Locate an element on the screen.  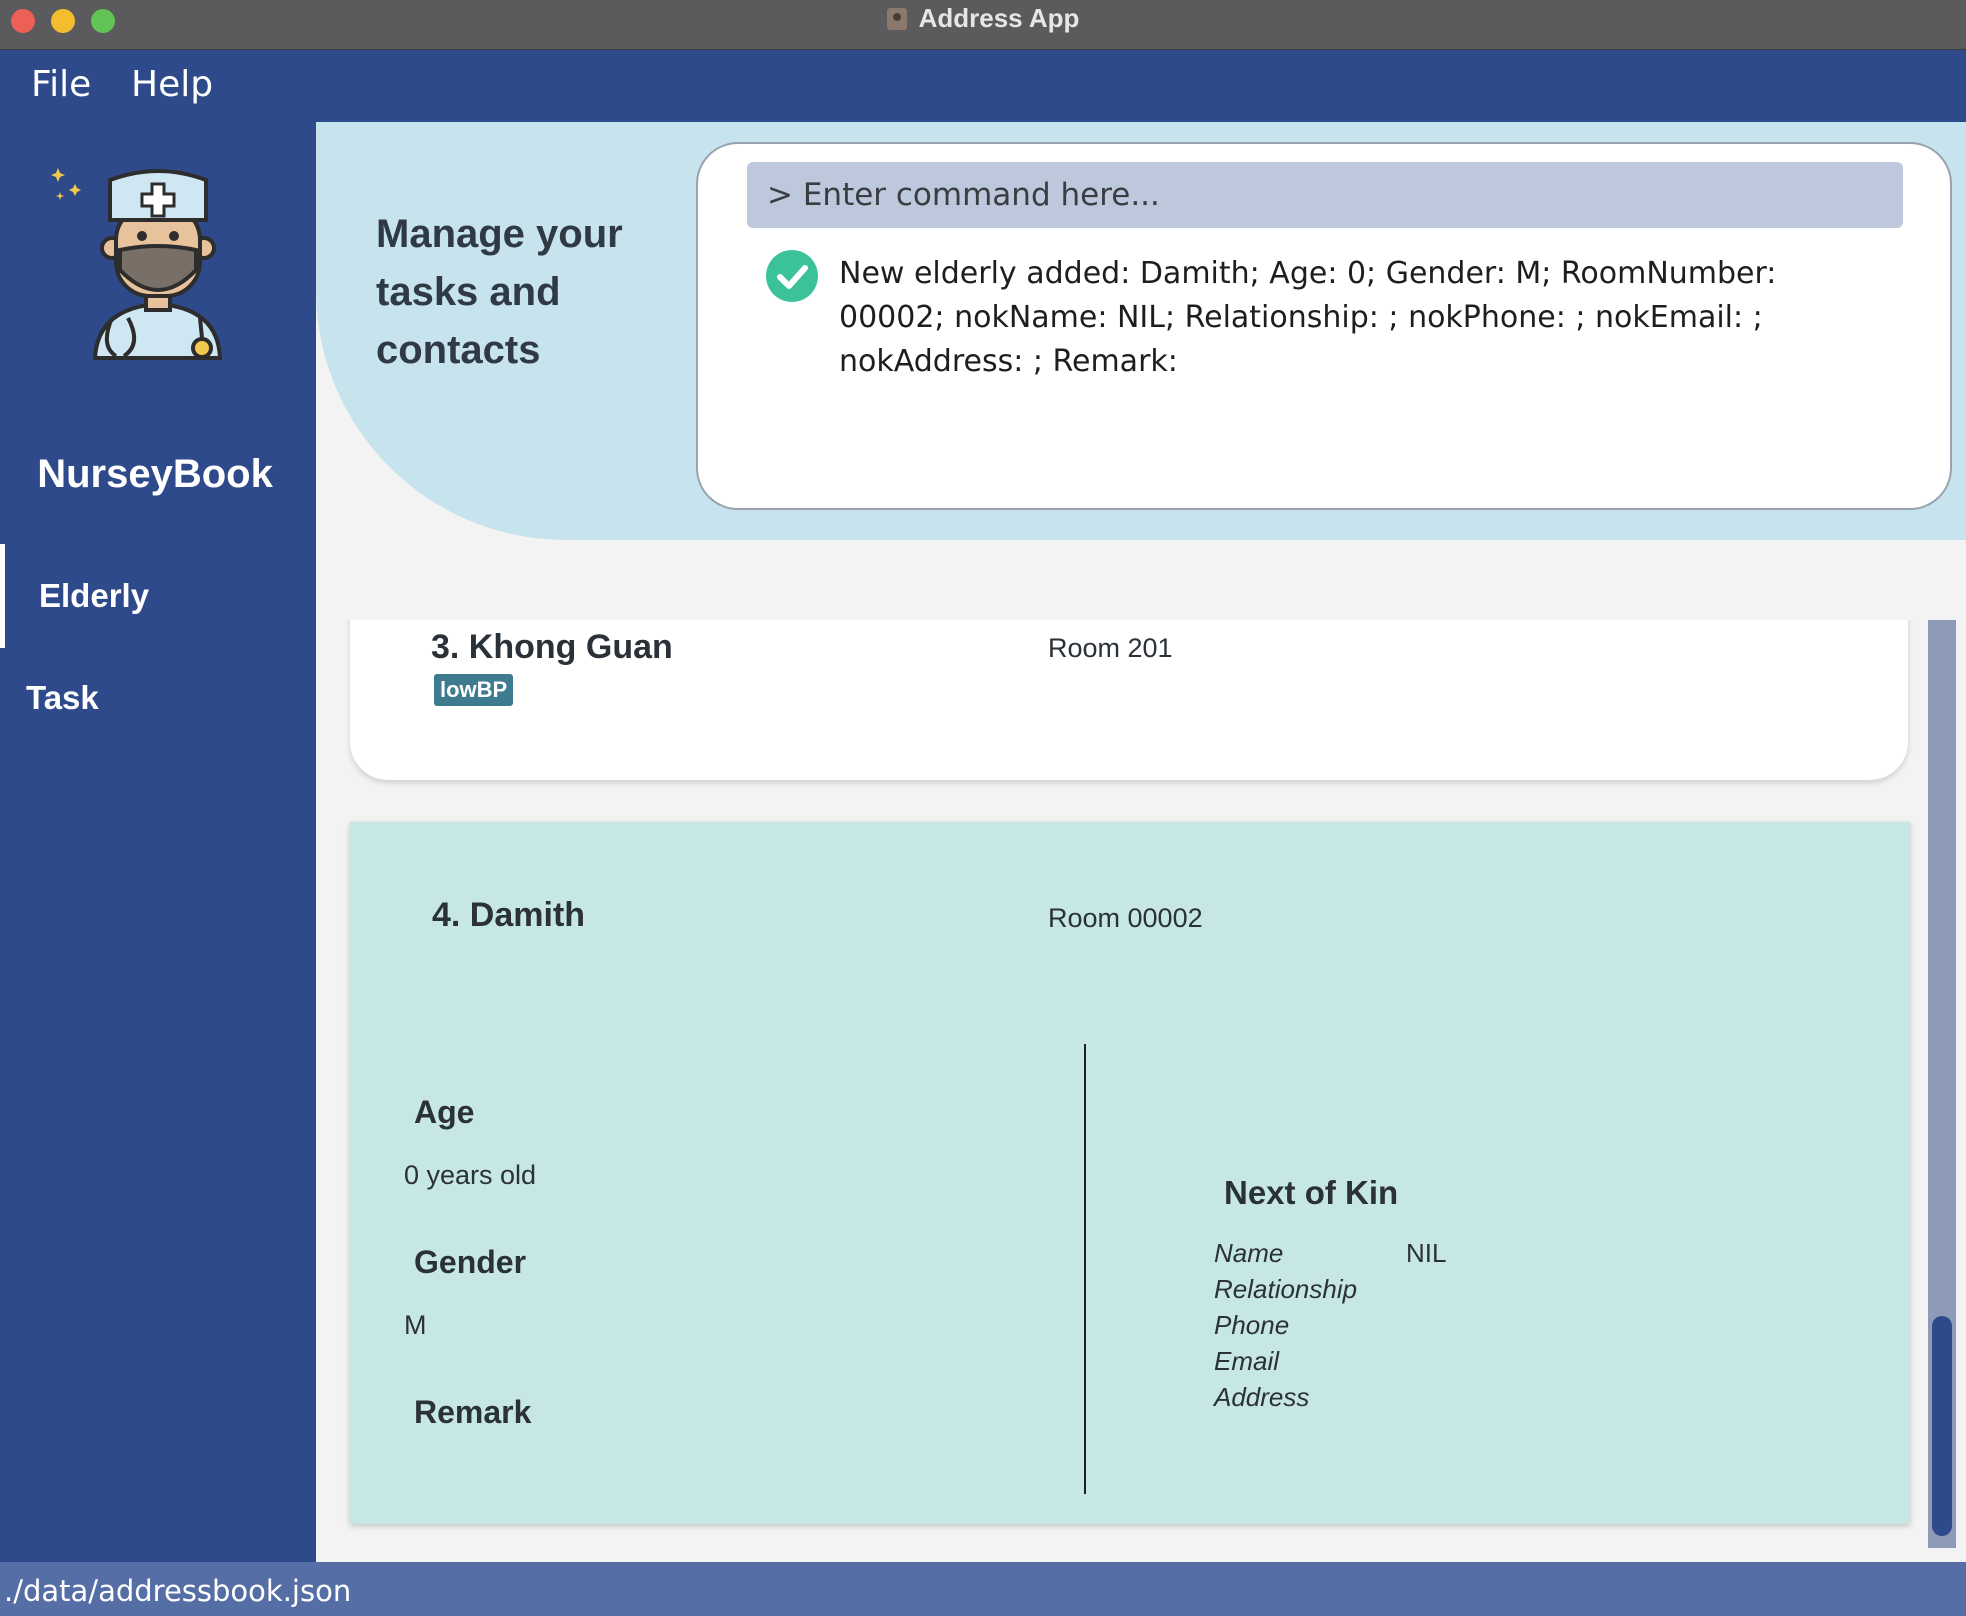
command-input is located at coordinates (1325, 195).